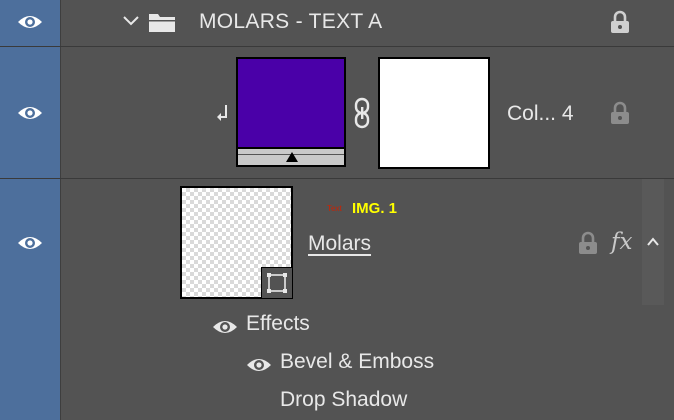 The image size is (674, 420). What do you see at coordinates (375, 208) in the screenshot?
I see `text-tag-label: IMG. 1` at bounding box center [375, 208].